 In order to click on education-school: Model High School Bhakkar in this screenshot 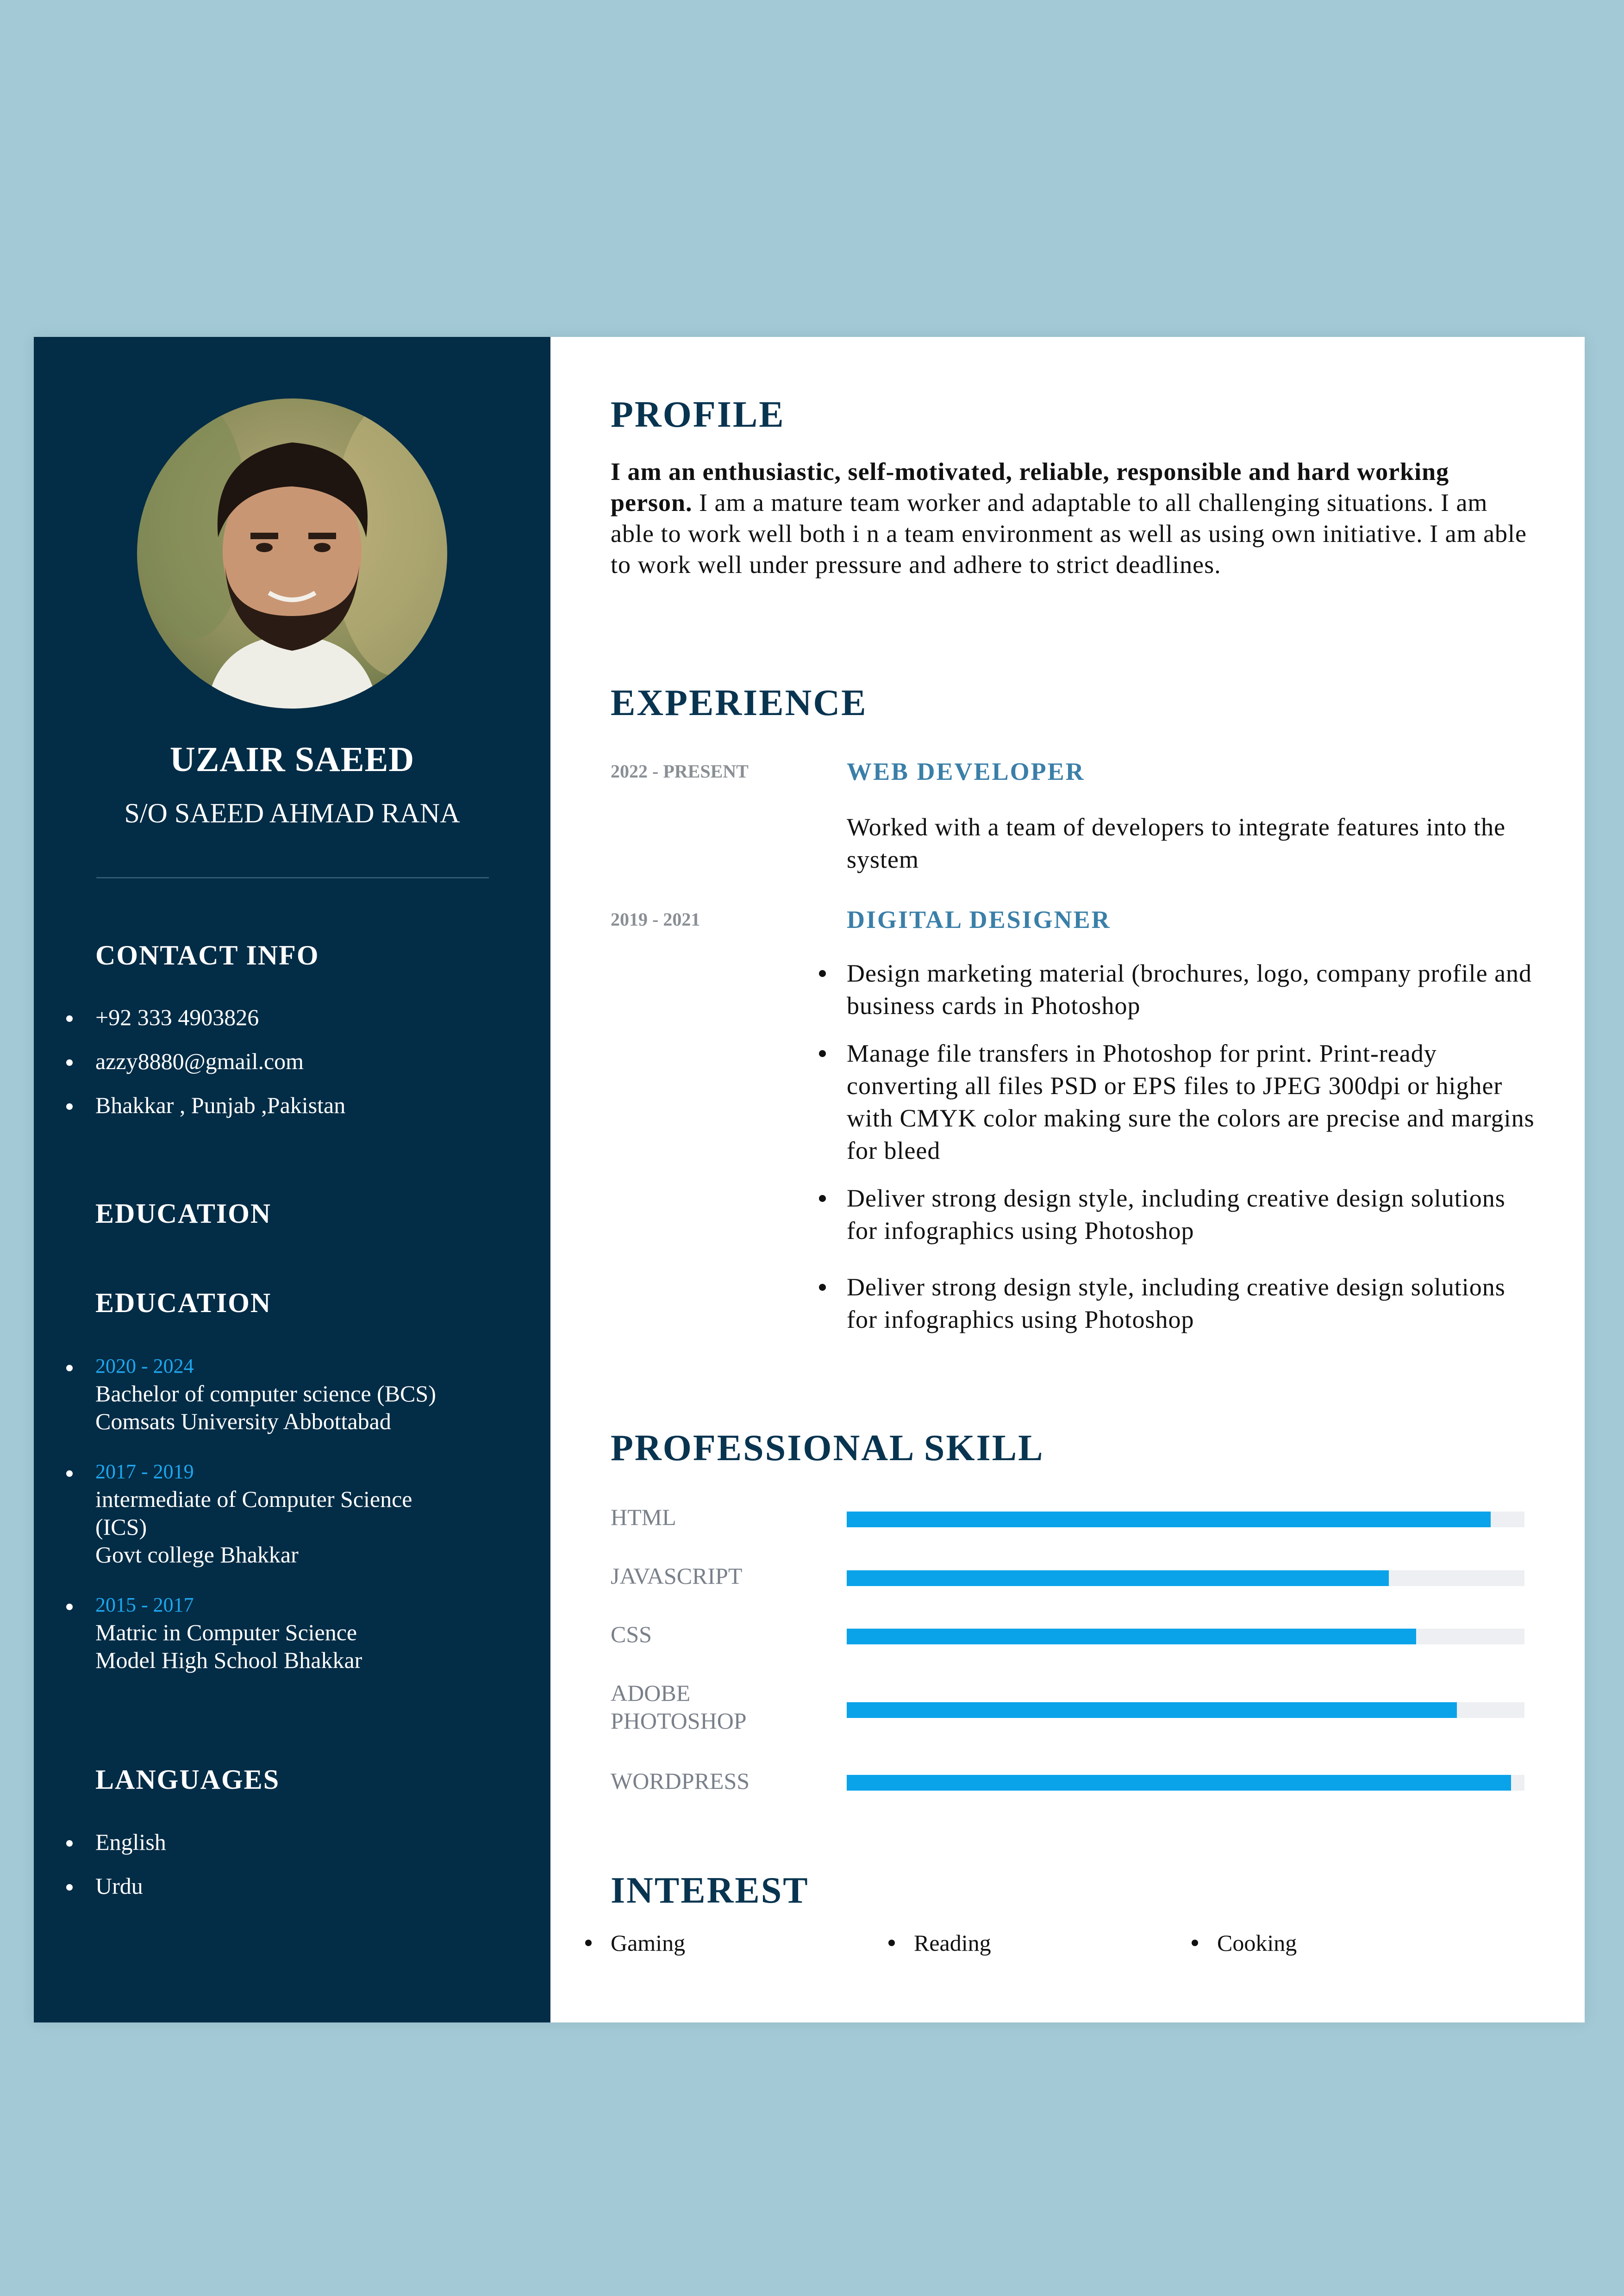, I will do `click(228, 1660)`.